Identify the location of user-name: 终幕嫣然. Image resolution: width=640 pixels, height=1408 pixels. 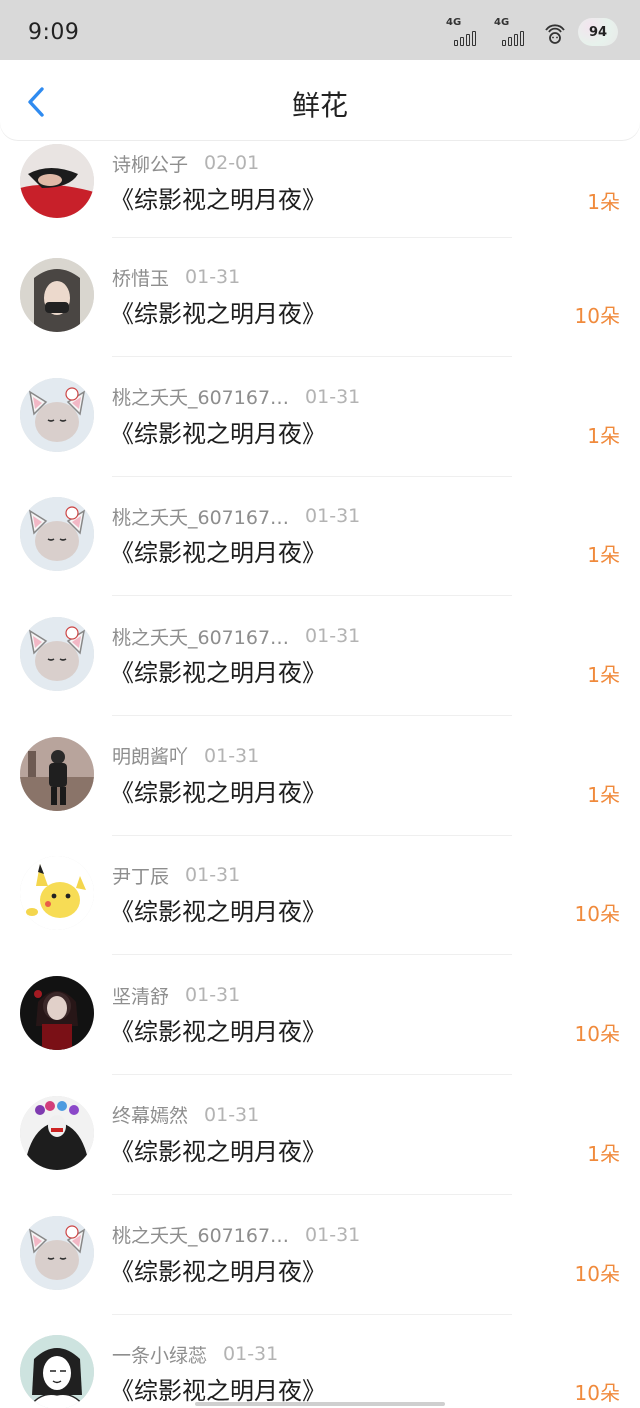
(150, 1114).